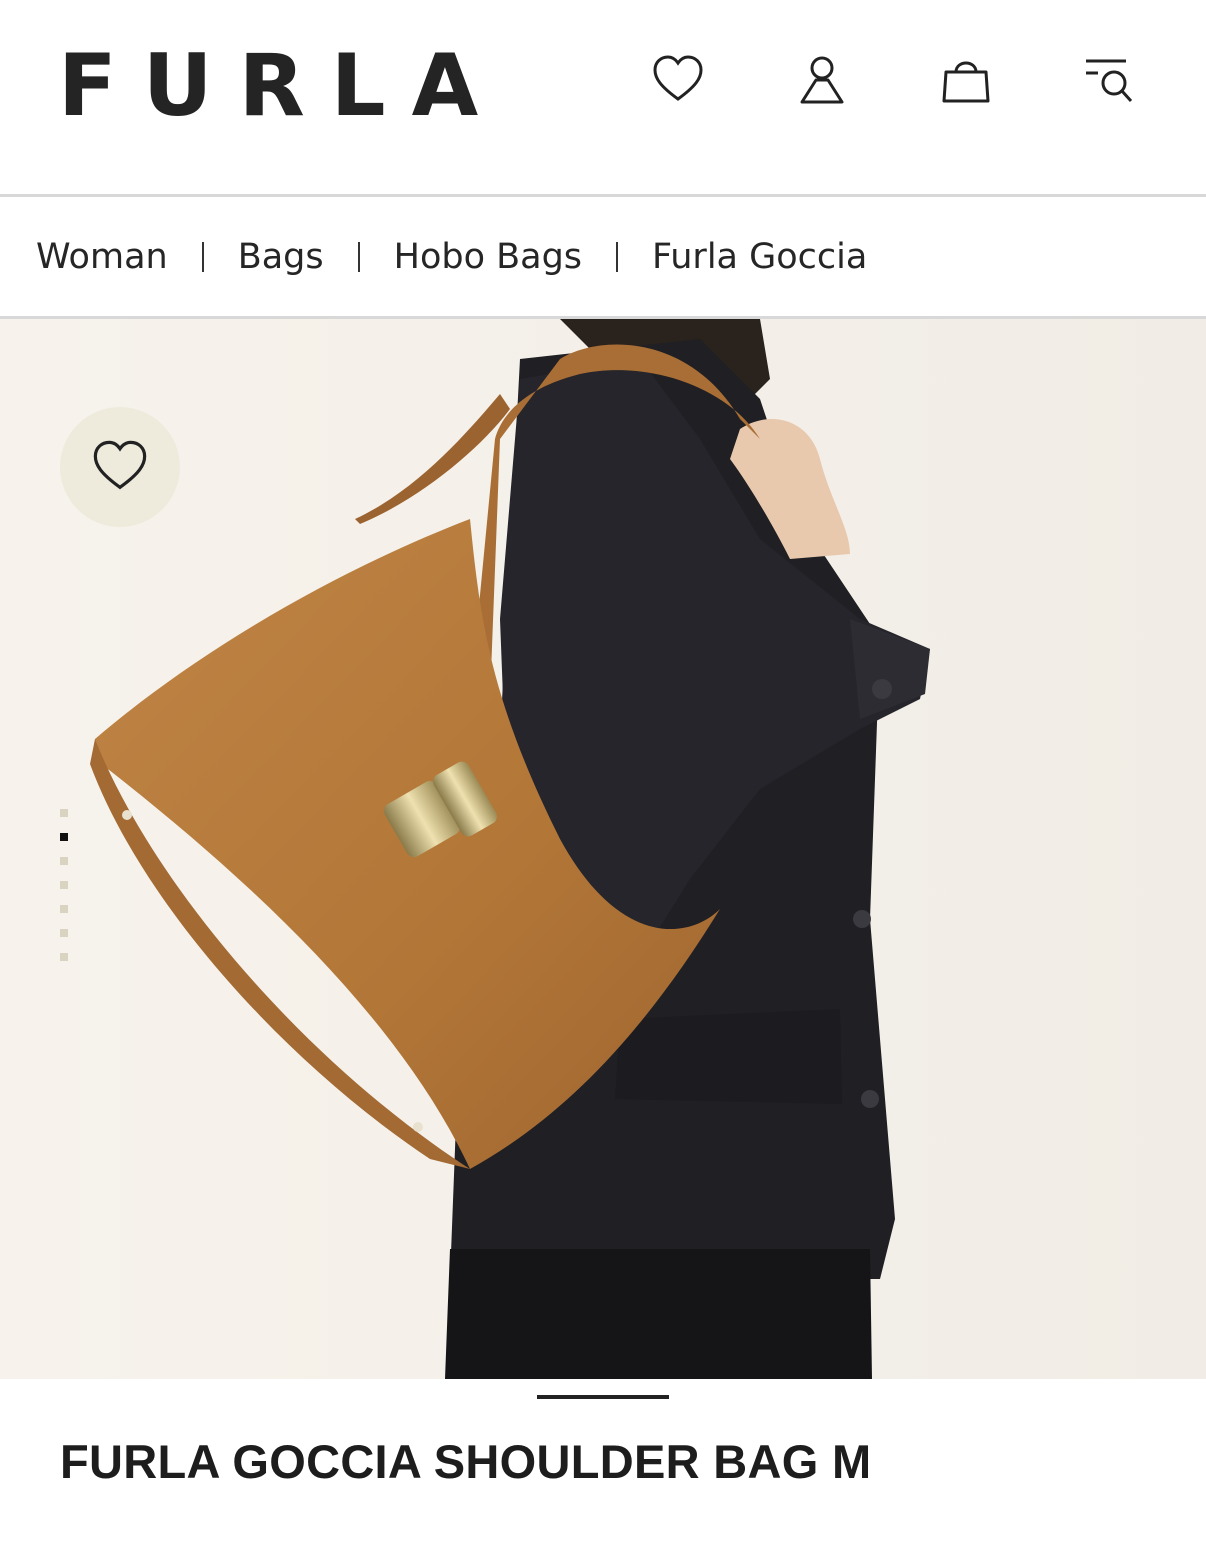 This screenshot has height=1541, width=1206. I want to click on product-title: FURLA GOCCIA SHOULDER BAG M, so click(466, 1461).